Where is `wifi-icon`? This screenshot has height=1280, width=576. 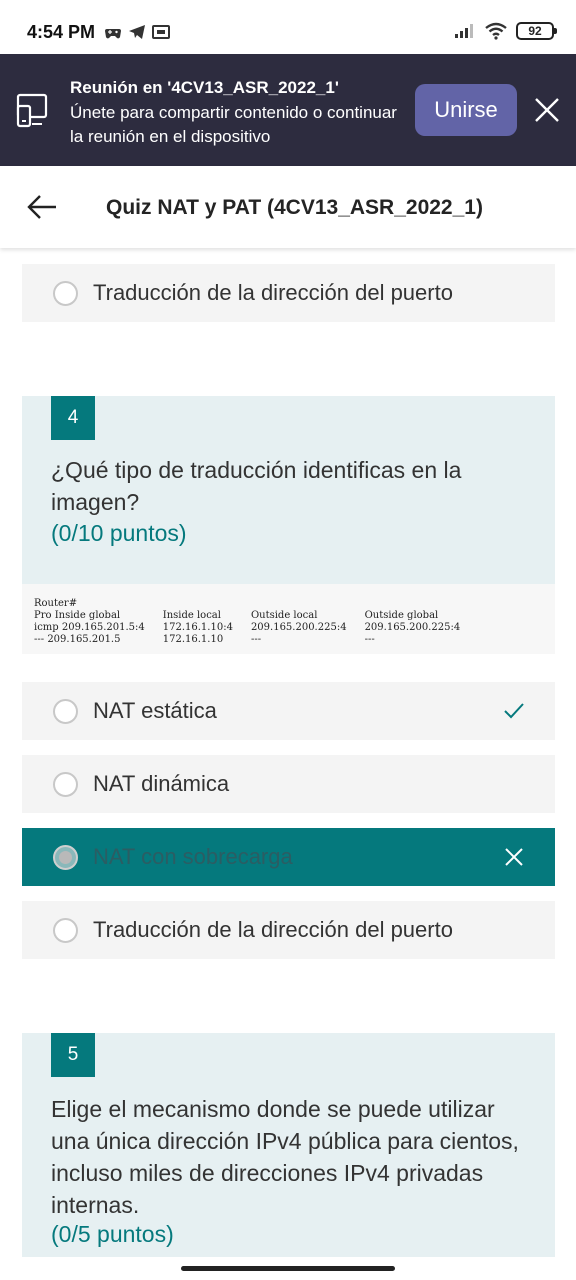
wifi-icon is located at coordinates (496, 31).